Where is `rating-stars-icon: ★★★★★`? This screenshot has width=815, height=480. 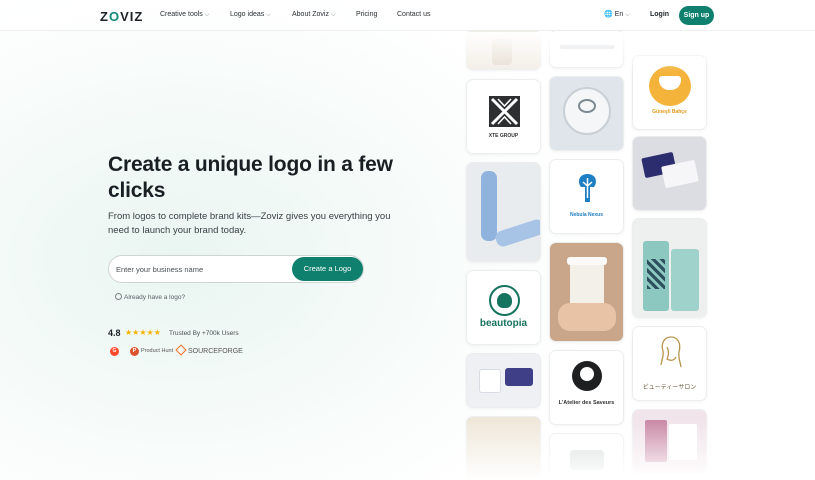
rating-stars-icon: ★★★★★ is located at coordinates (143, 332).